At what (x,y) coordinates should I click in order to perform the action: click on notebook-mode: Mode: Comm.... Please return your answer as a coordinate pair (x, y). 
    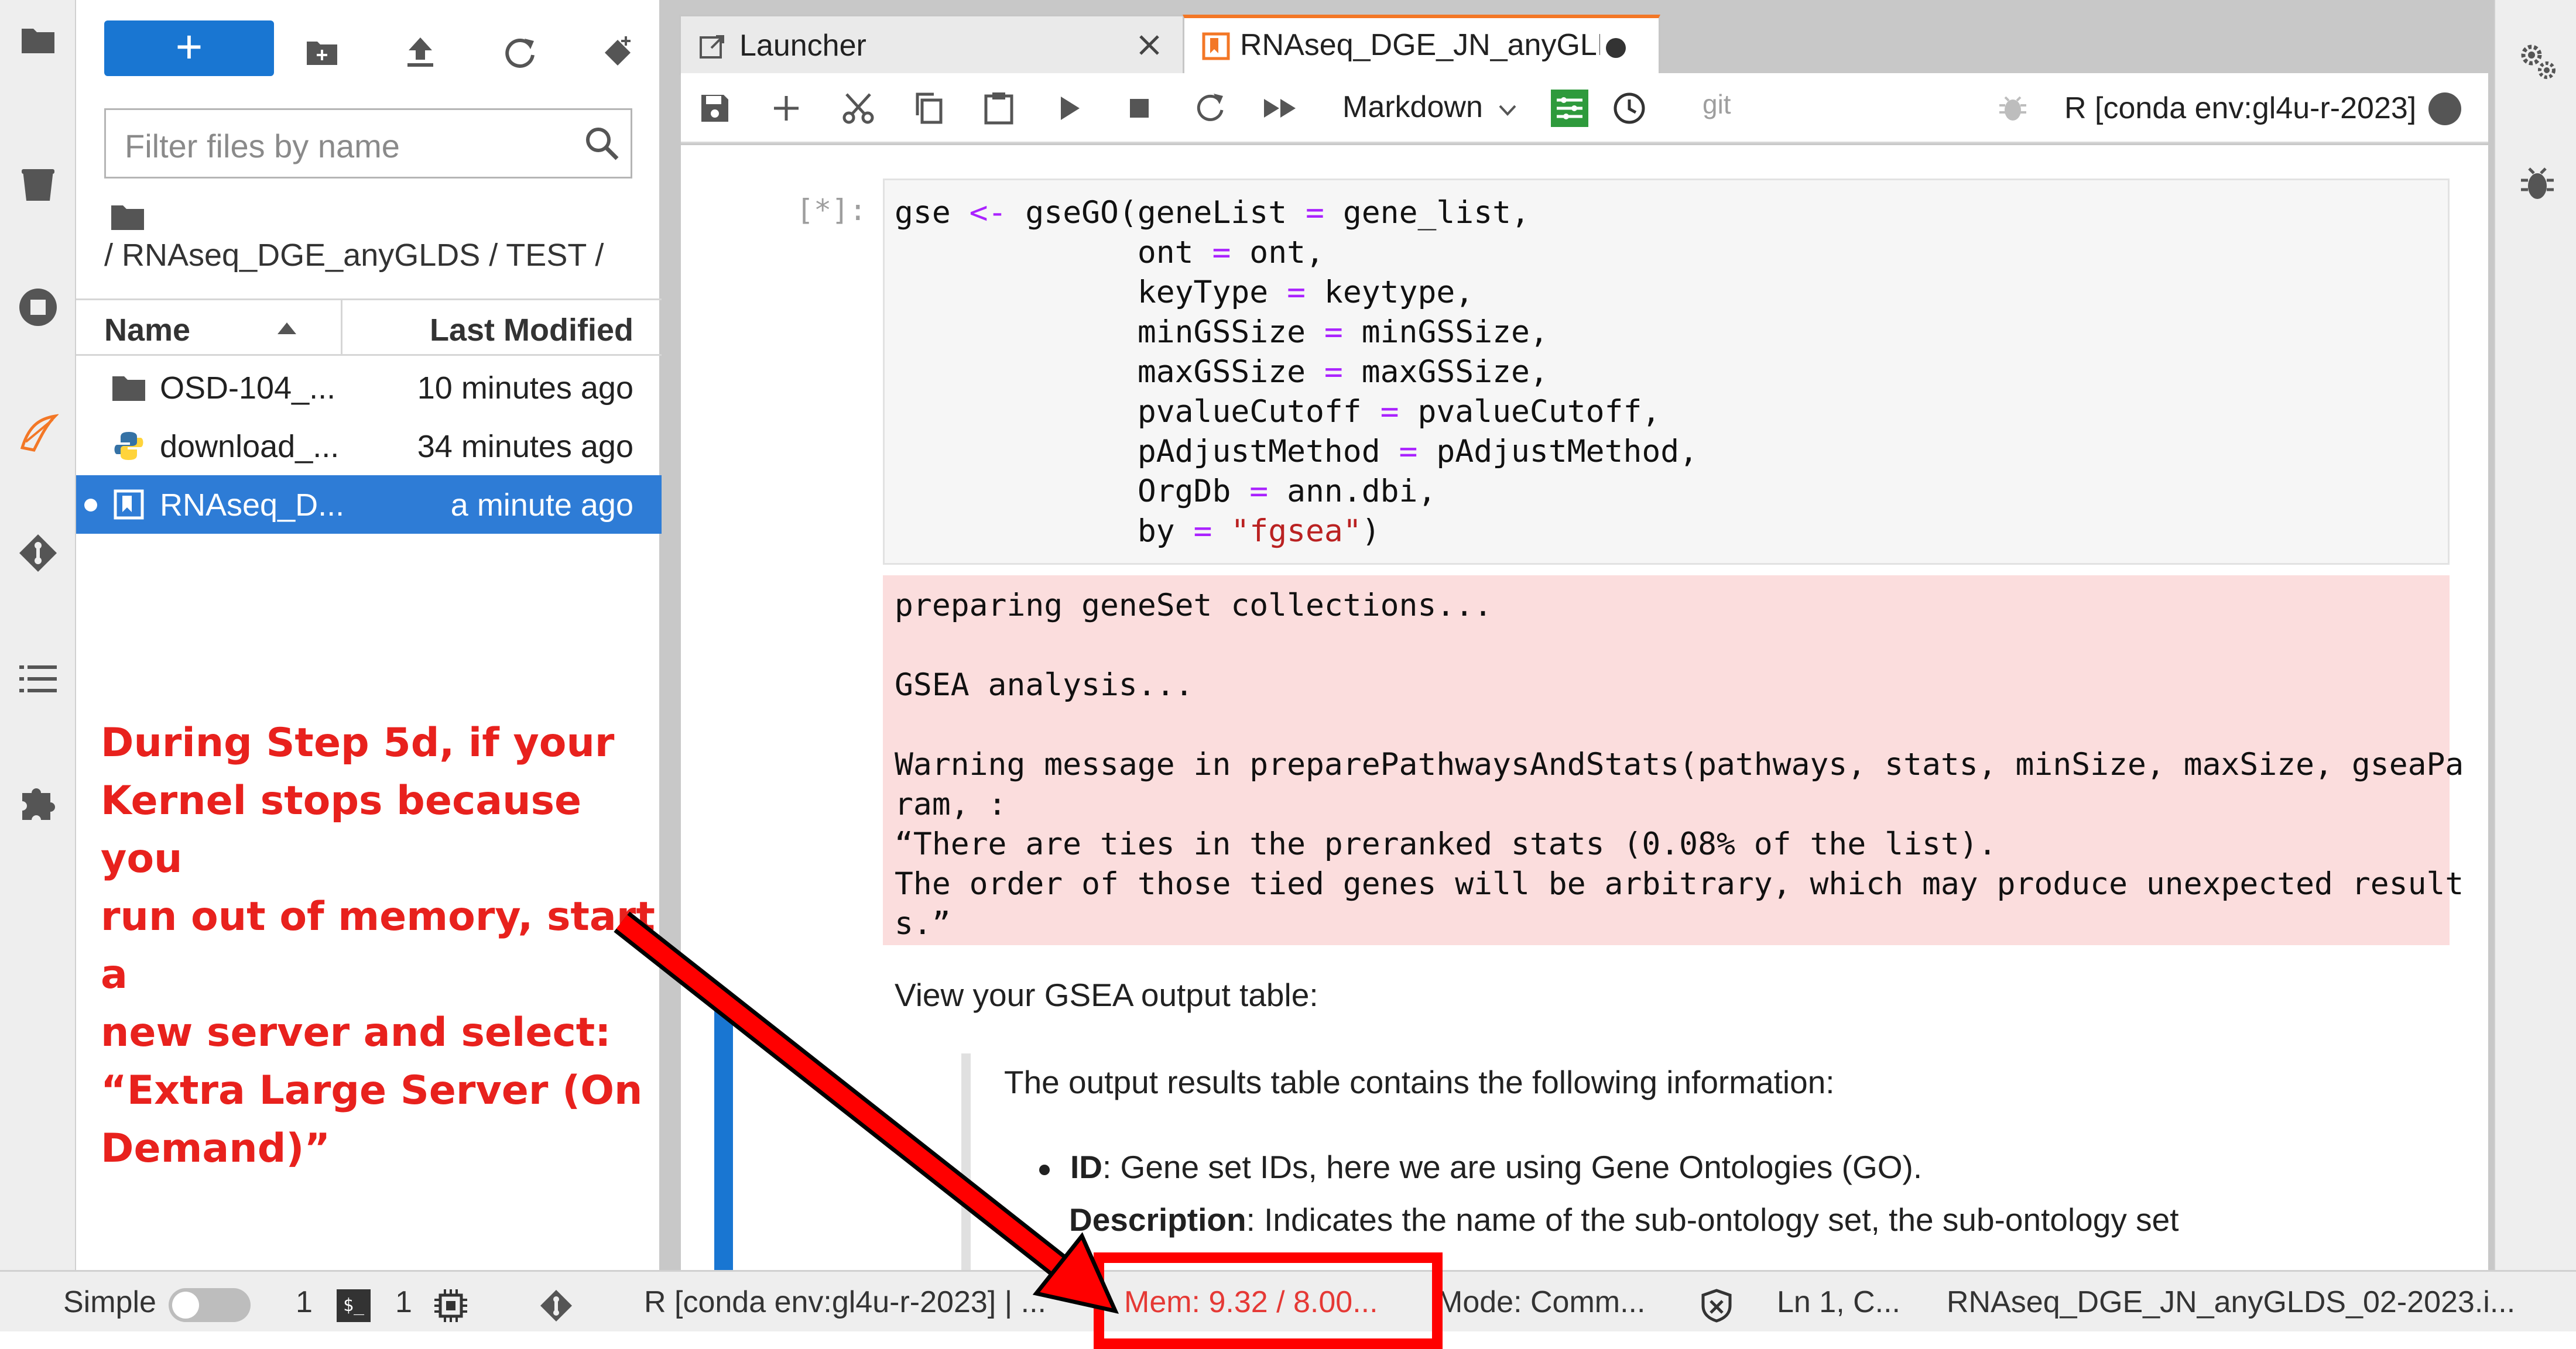
    Looking at the image, I should click on (1541, 1302).